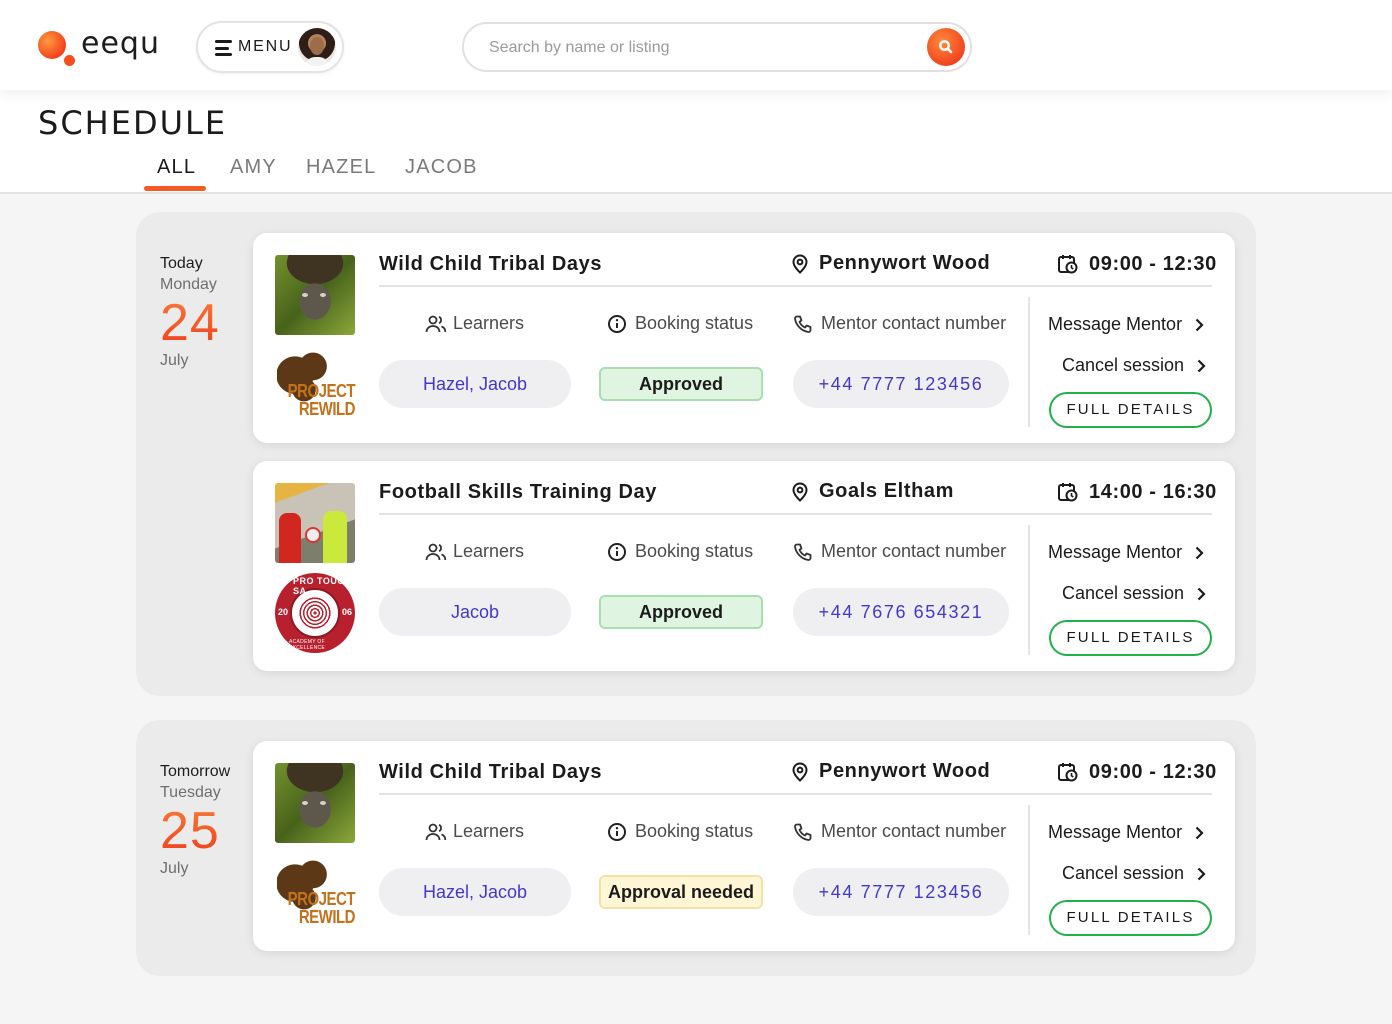 The height and width of the screenshot is (1024, 1392). Describe the element at coordinates (717, 47) in the screenshot. I see `search-bar: Search by name or listing` at that location.